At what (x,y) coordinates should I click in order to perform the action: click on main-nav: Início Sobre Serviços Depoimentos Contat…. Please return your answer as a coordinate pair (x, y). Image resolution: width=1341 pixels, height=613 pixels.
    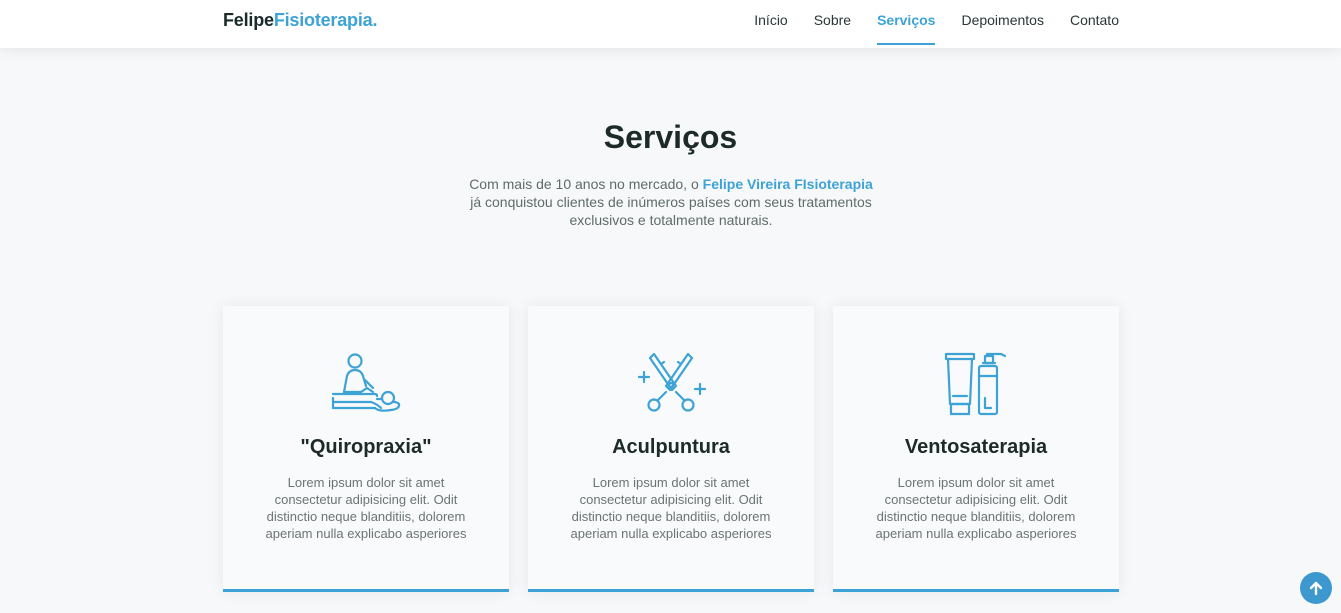
    Looking at the image, I should click on (923, 24).